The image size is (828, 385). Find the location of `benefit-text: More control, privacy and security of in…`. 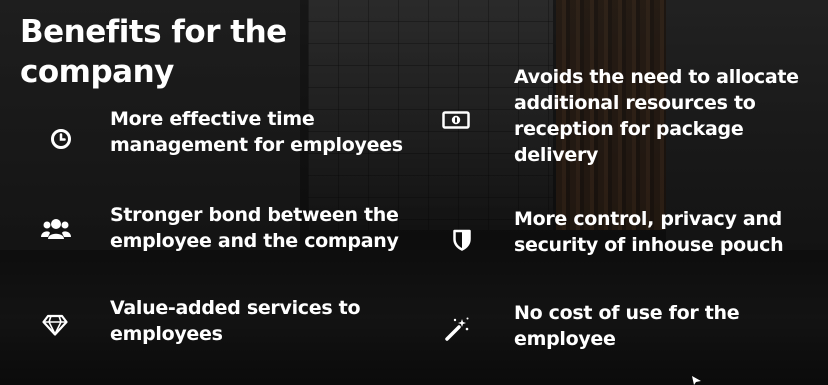

benefit-text: More control, privacy and security of in… is located at coordinates (649, 232).